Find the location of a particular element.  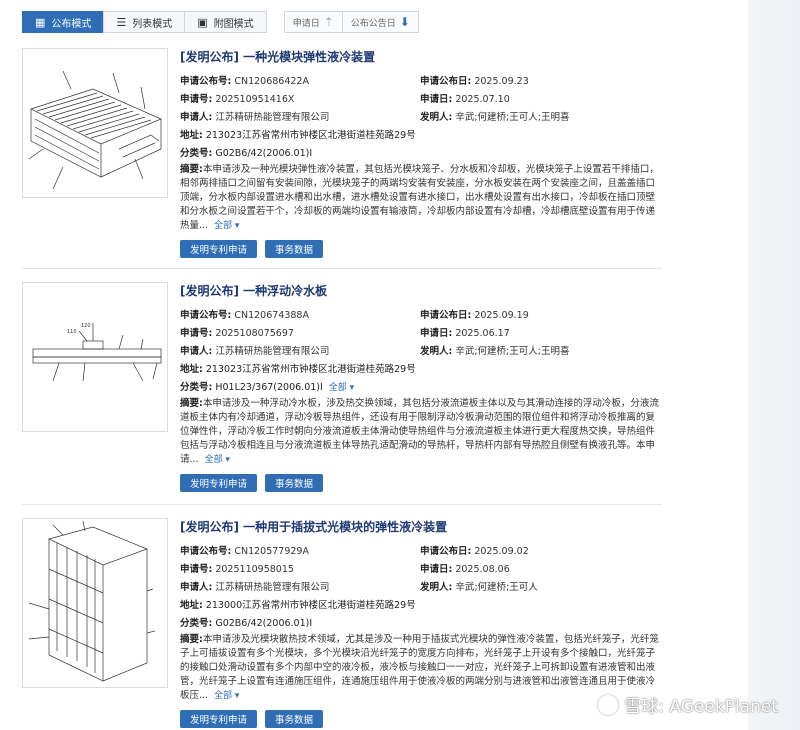

arrow-down-icon: ⬇ is located at coordinates (404, 22).